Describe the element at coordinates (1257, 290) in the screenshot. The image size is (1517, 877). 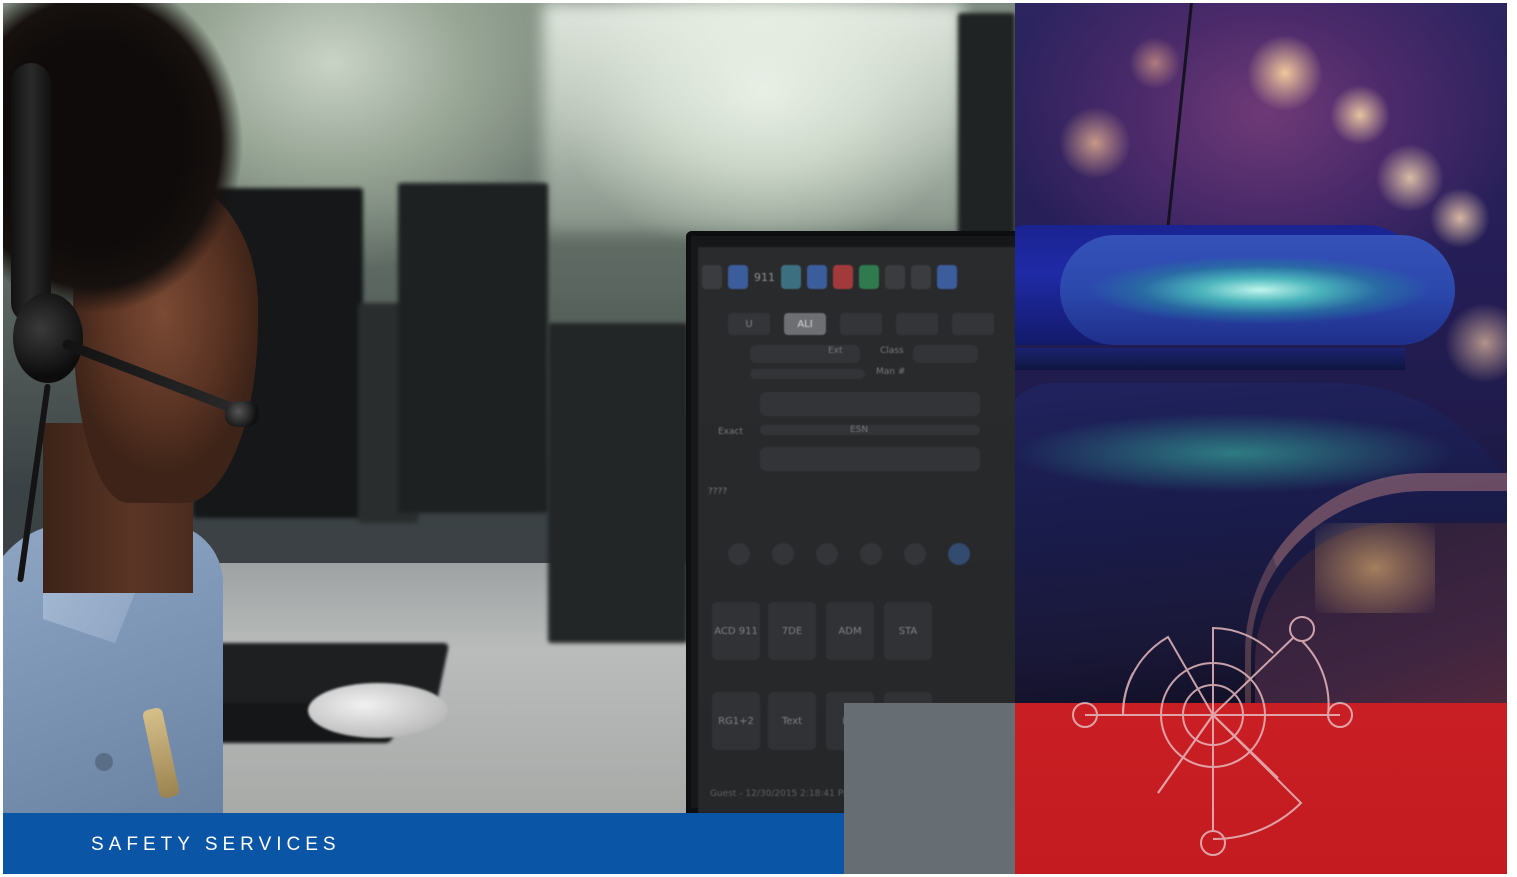
I see `light-bar-lens` at that location.